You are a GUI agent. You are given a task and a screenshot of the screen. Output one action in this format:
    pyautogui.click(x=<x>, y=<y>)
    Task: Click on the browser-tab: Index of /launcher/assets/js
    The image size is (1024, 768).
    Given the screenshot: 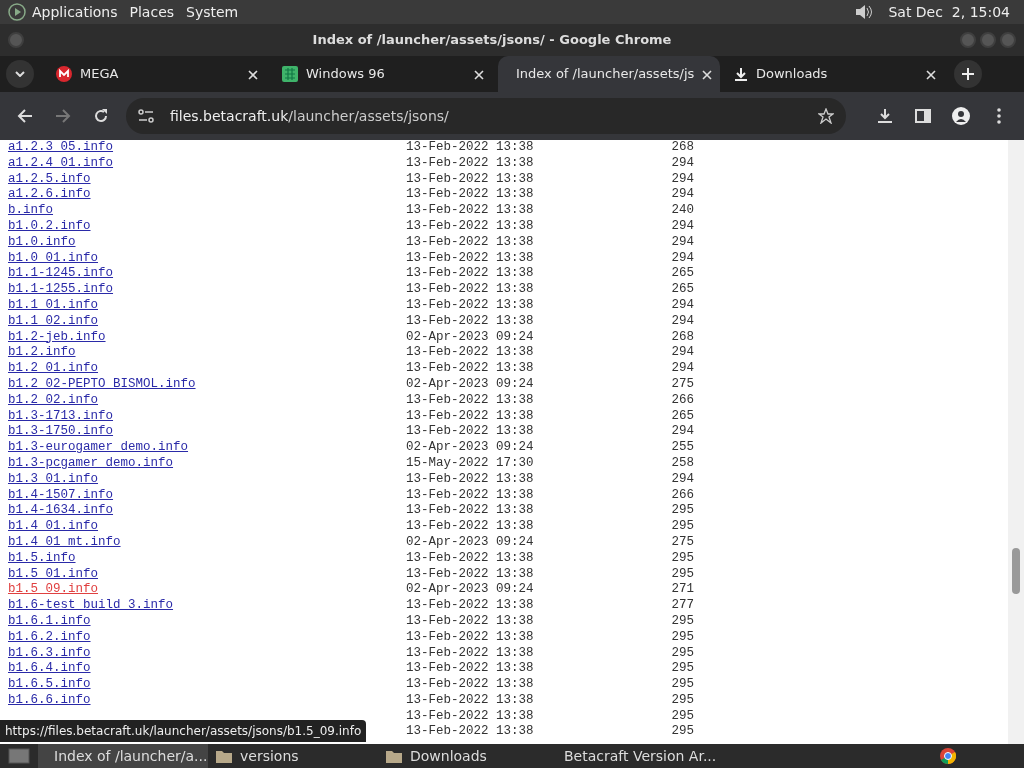 What is the action you would take?
    pyautogui.click(x=609, y=74)
    